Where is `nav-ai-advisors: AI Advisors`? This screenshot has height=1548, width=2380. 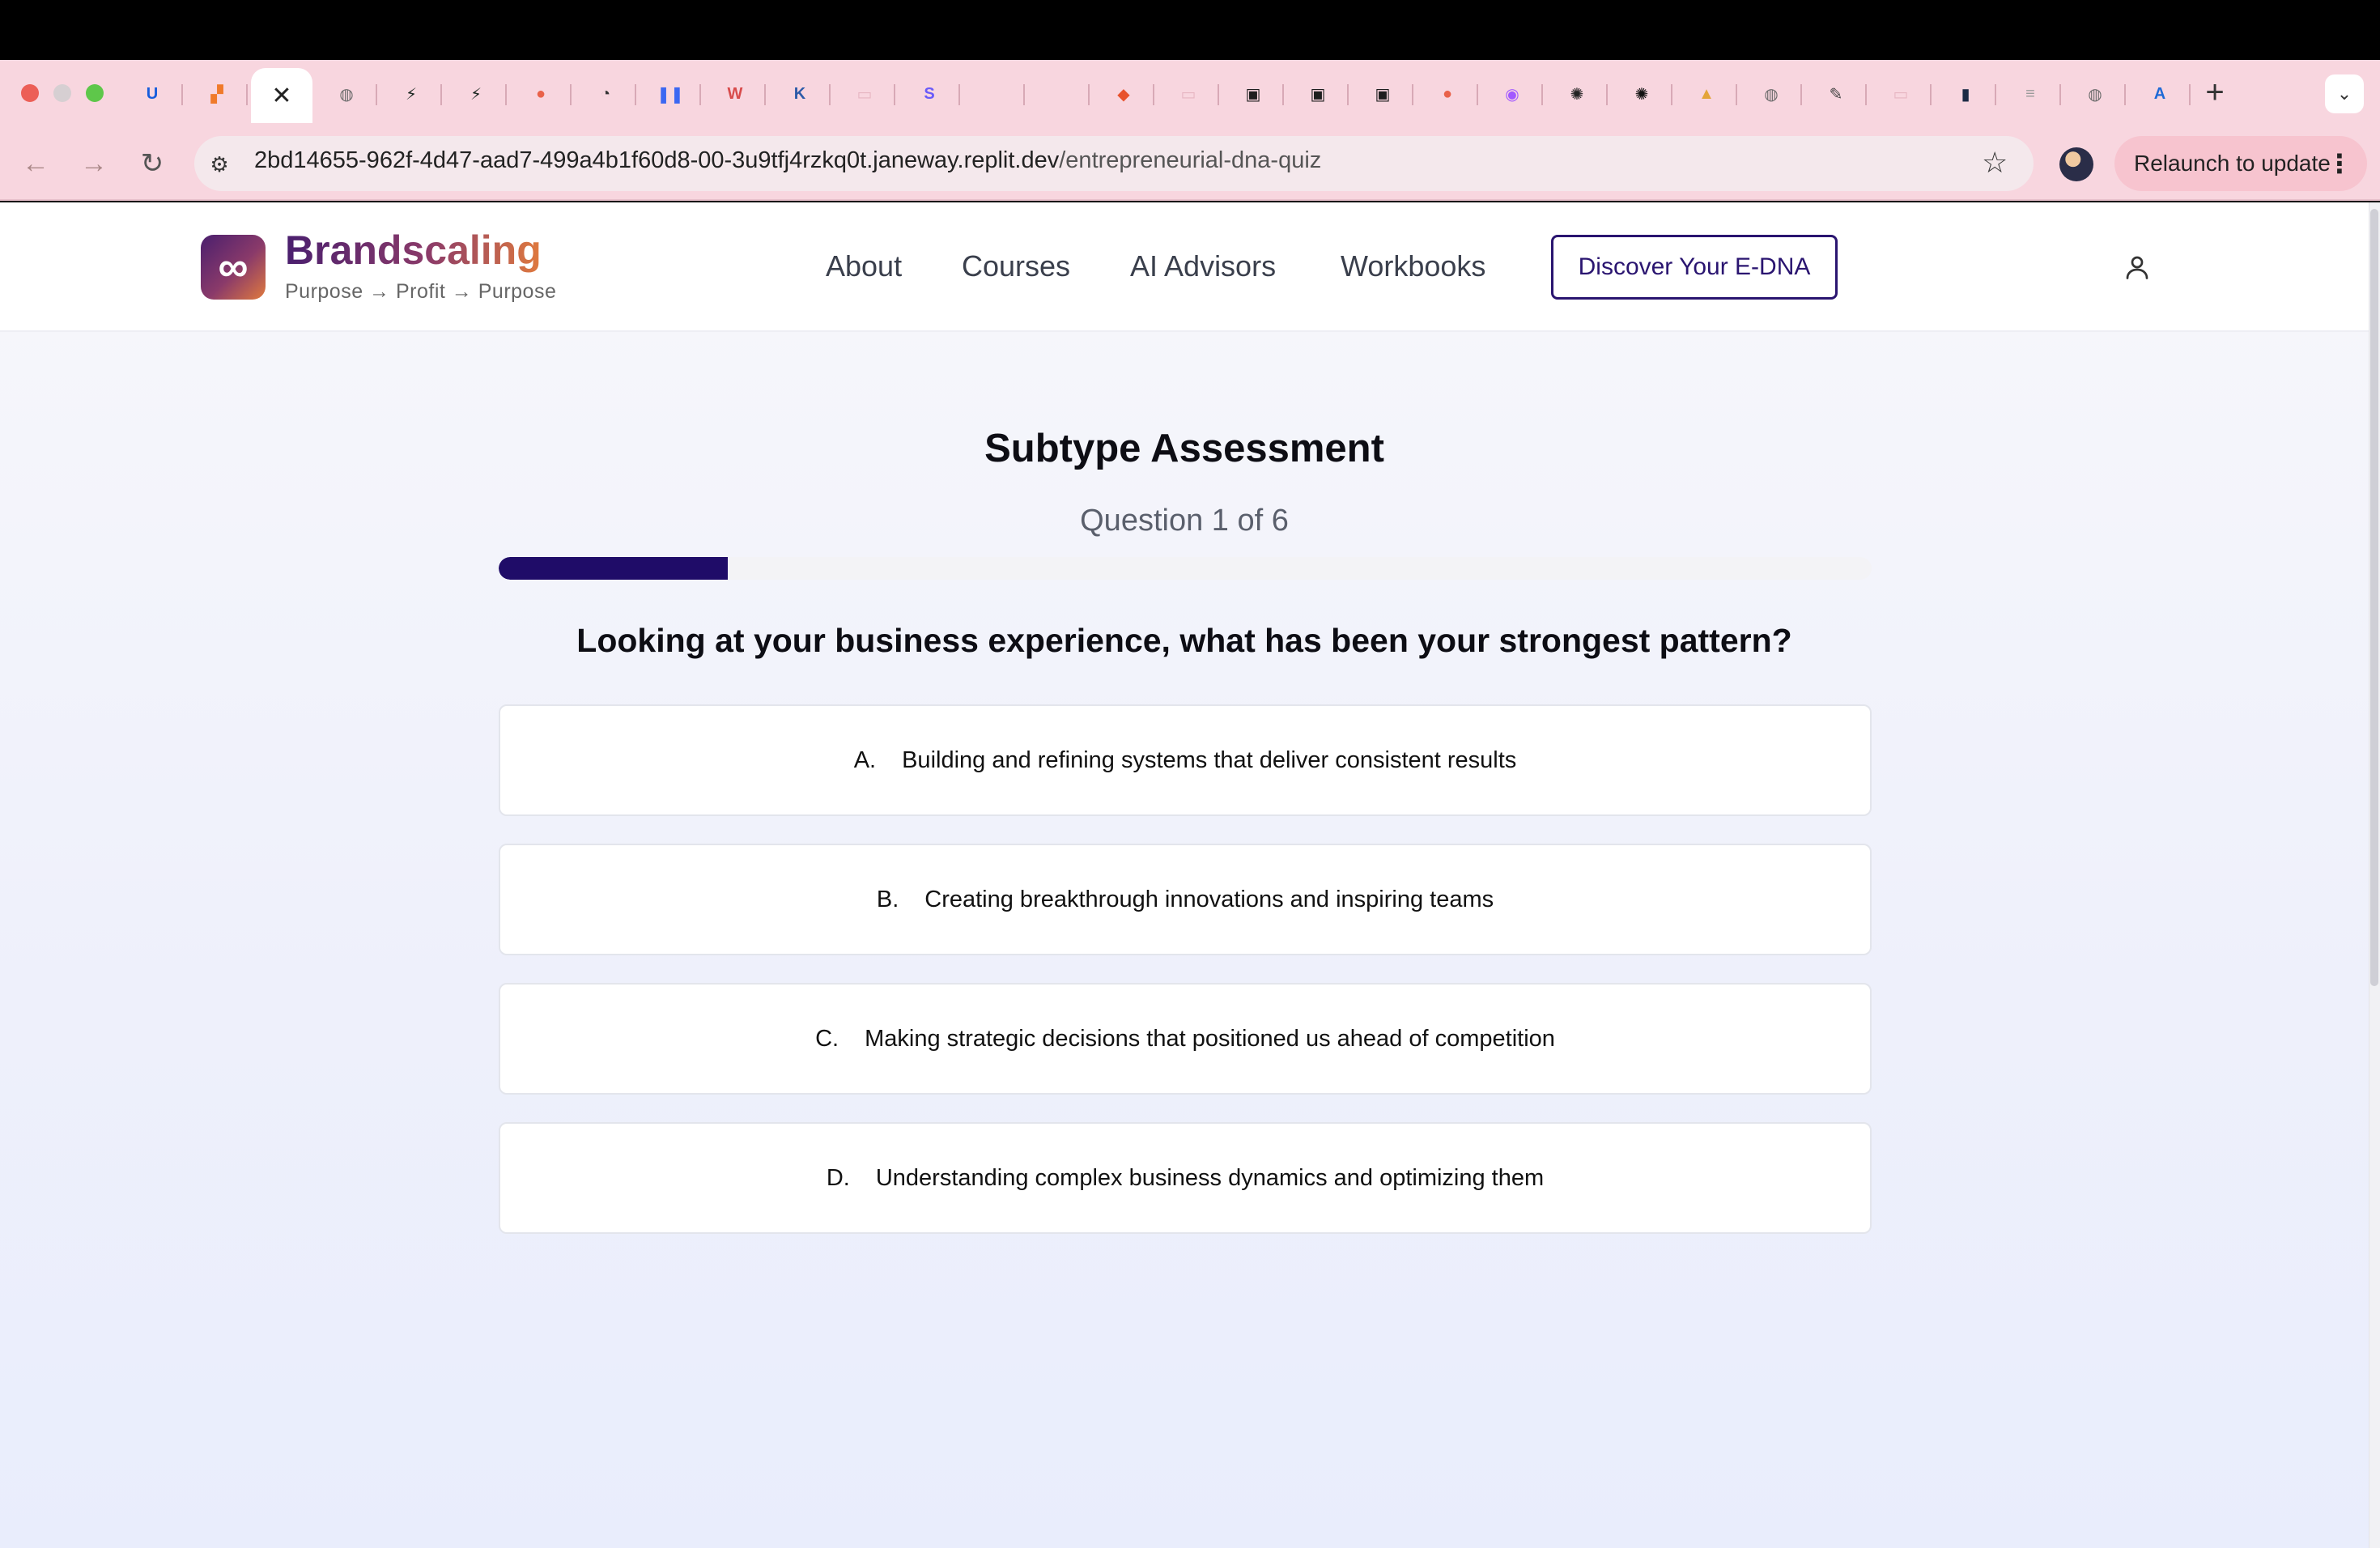
nav-ai-advisors: AI Advisors is located at coordinates (1203, 266).